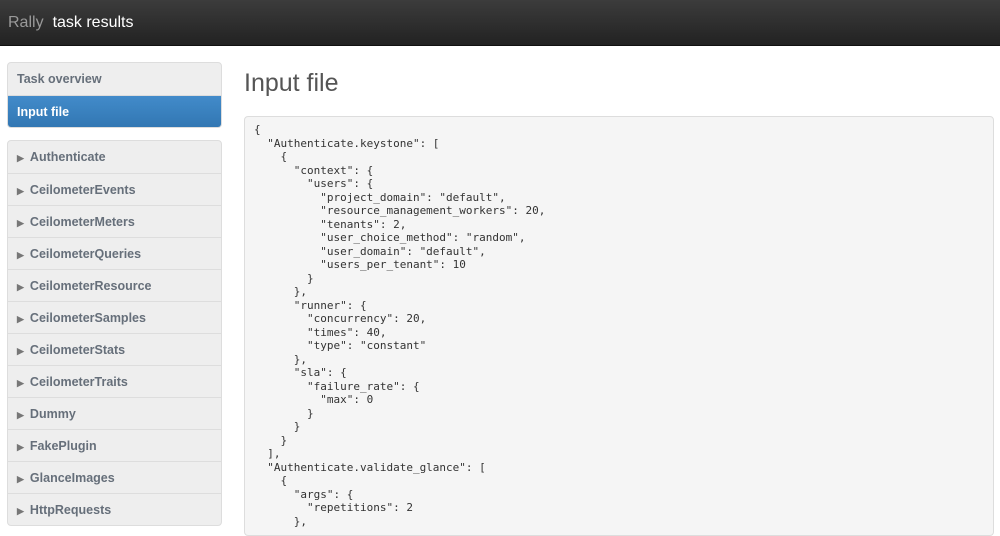  I want to click on nav-label: CeilometerResource, so click(90, 286).